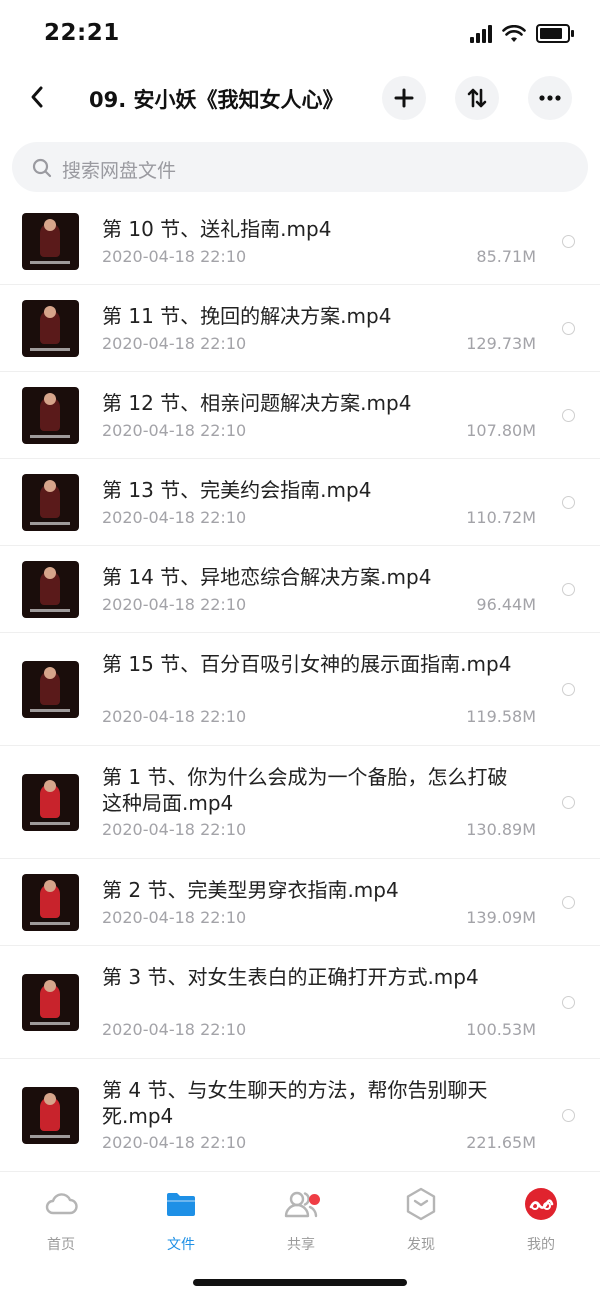 The image size is (600, 1299). What do you see at coordinates (181, 1245) in the screenshot?
I see `tab-label-files: 文件` at bounding box center [181, 1245].